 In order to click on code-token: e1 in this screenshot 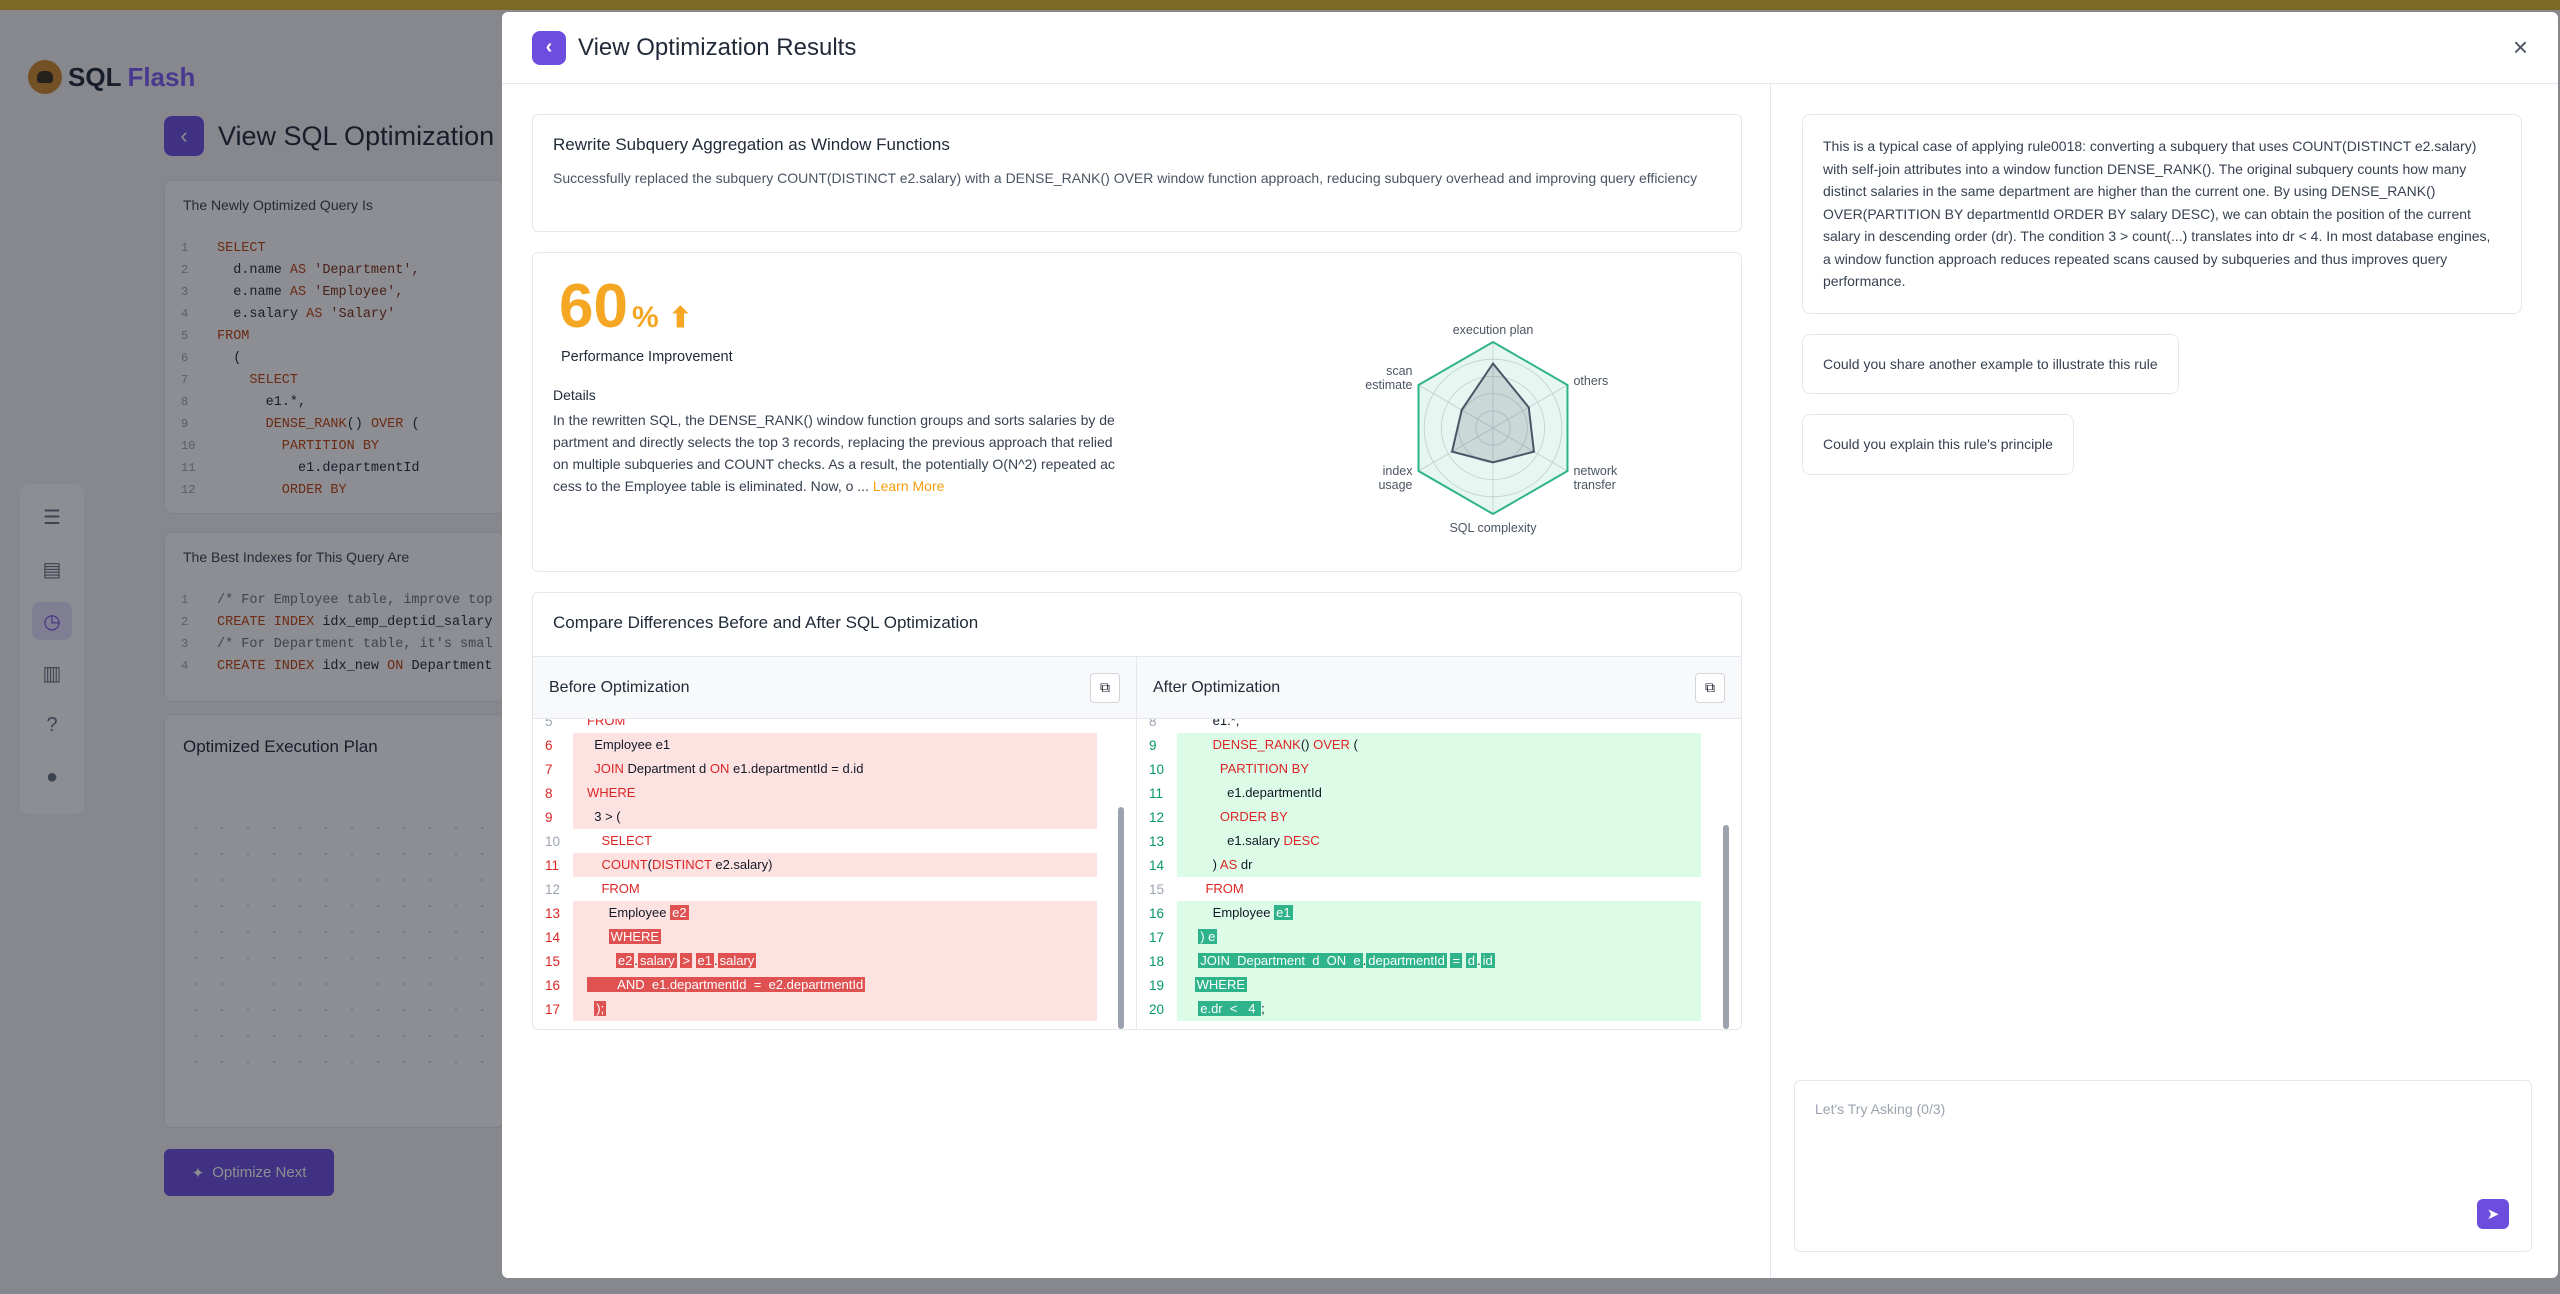, I will do `click(1283, 912)`.